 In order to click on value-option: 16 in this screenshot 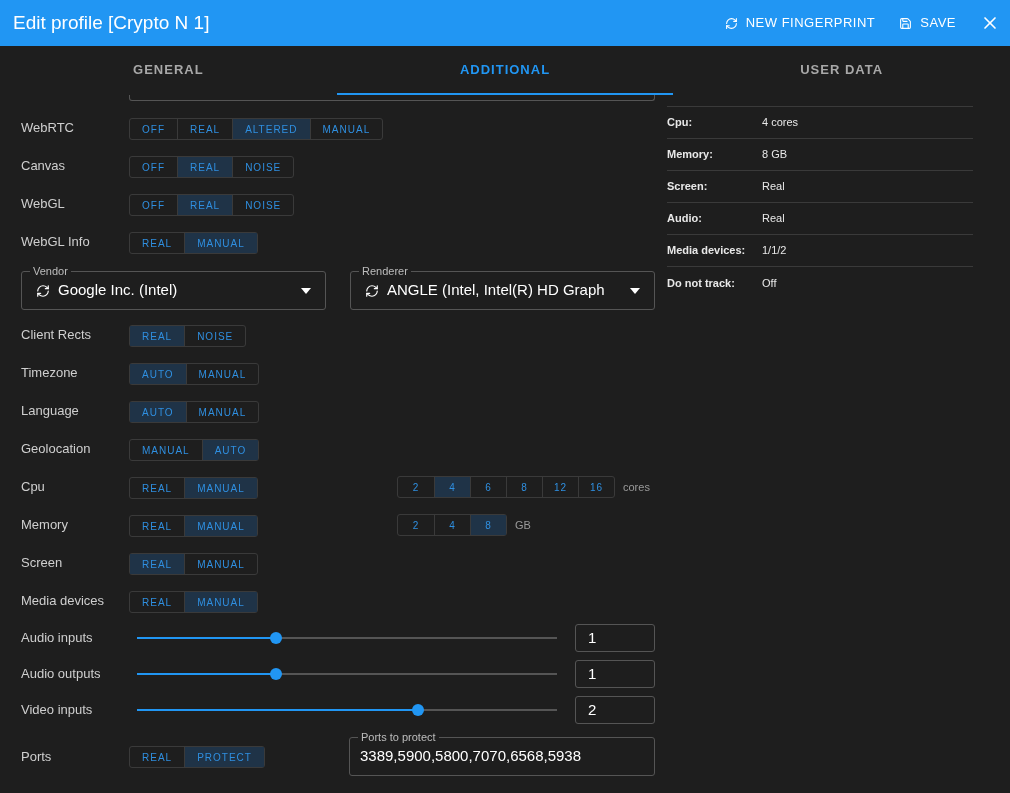, I will do `click(596, 487)`.